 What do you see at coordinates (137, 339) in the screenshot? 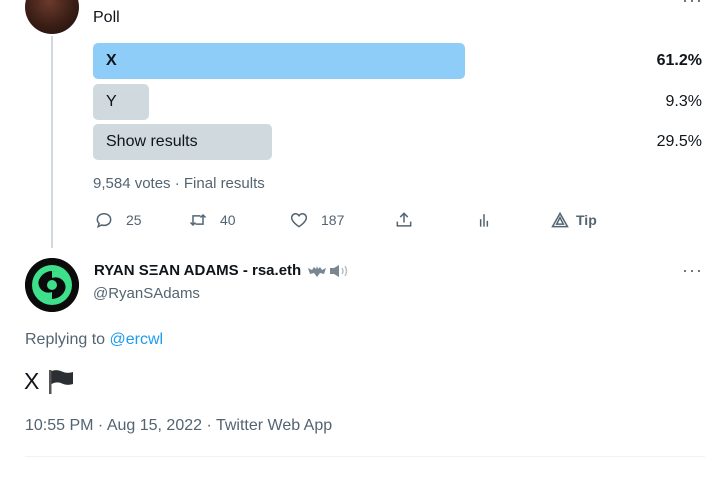
I see `replying-to-link: @ercwl` at bounding box center [137, 339].